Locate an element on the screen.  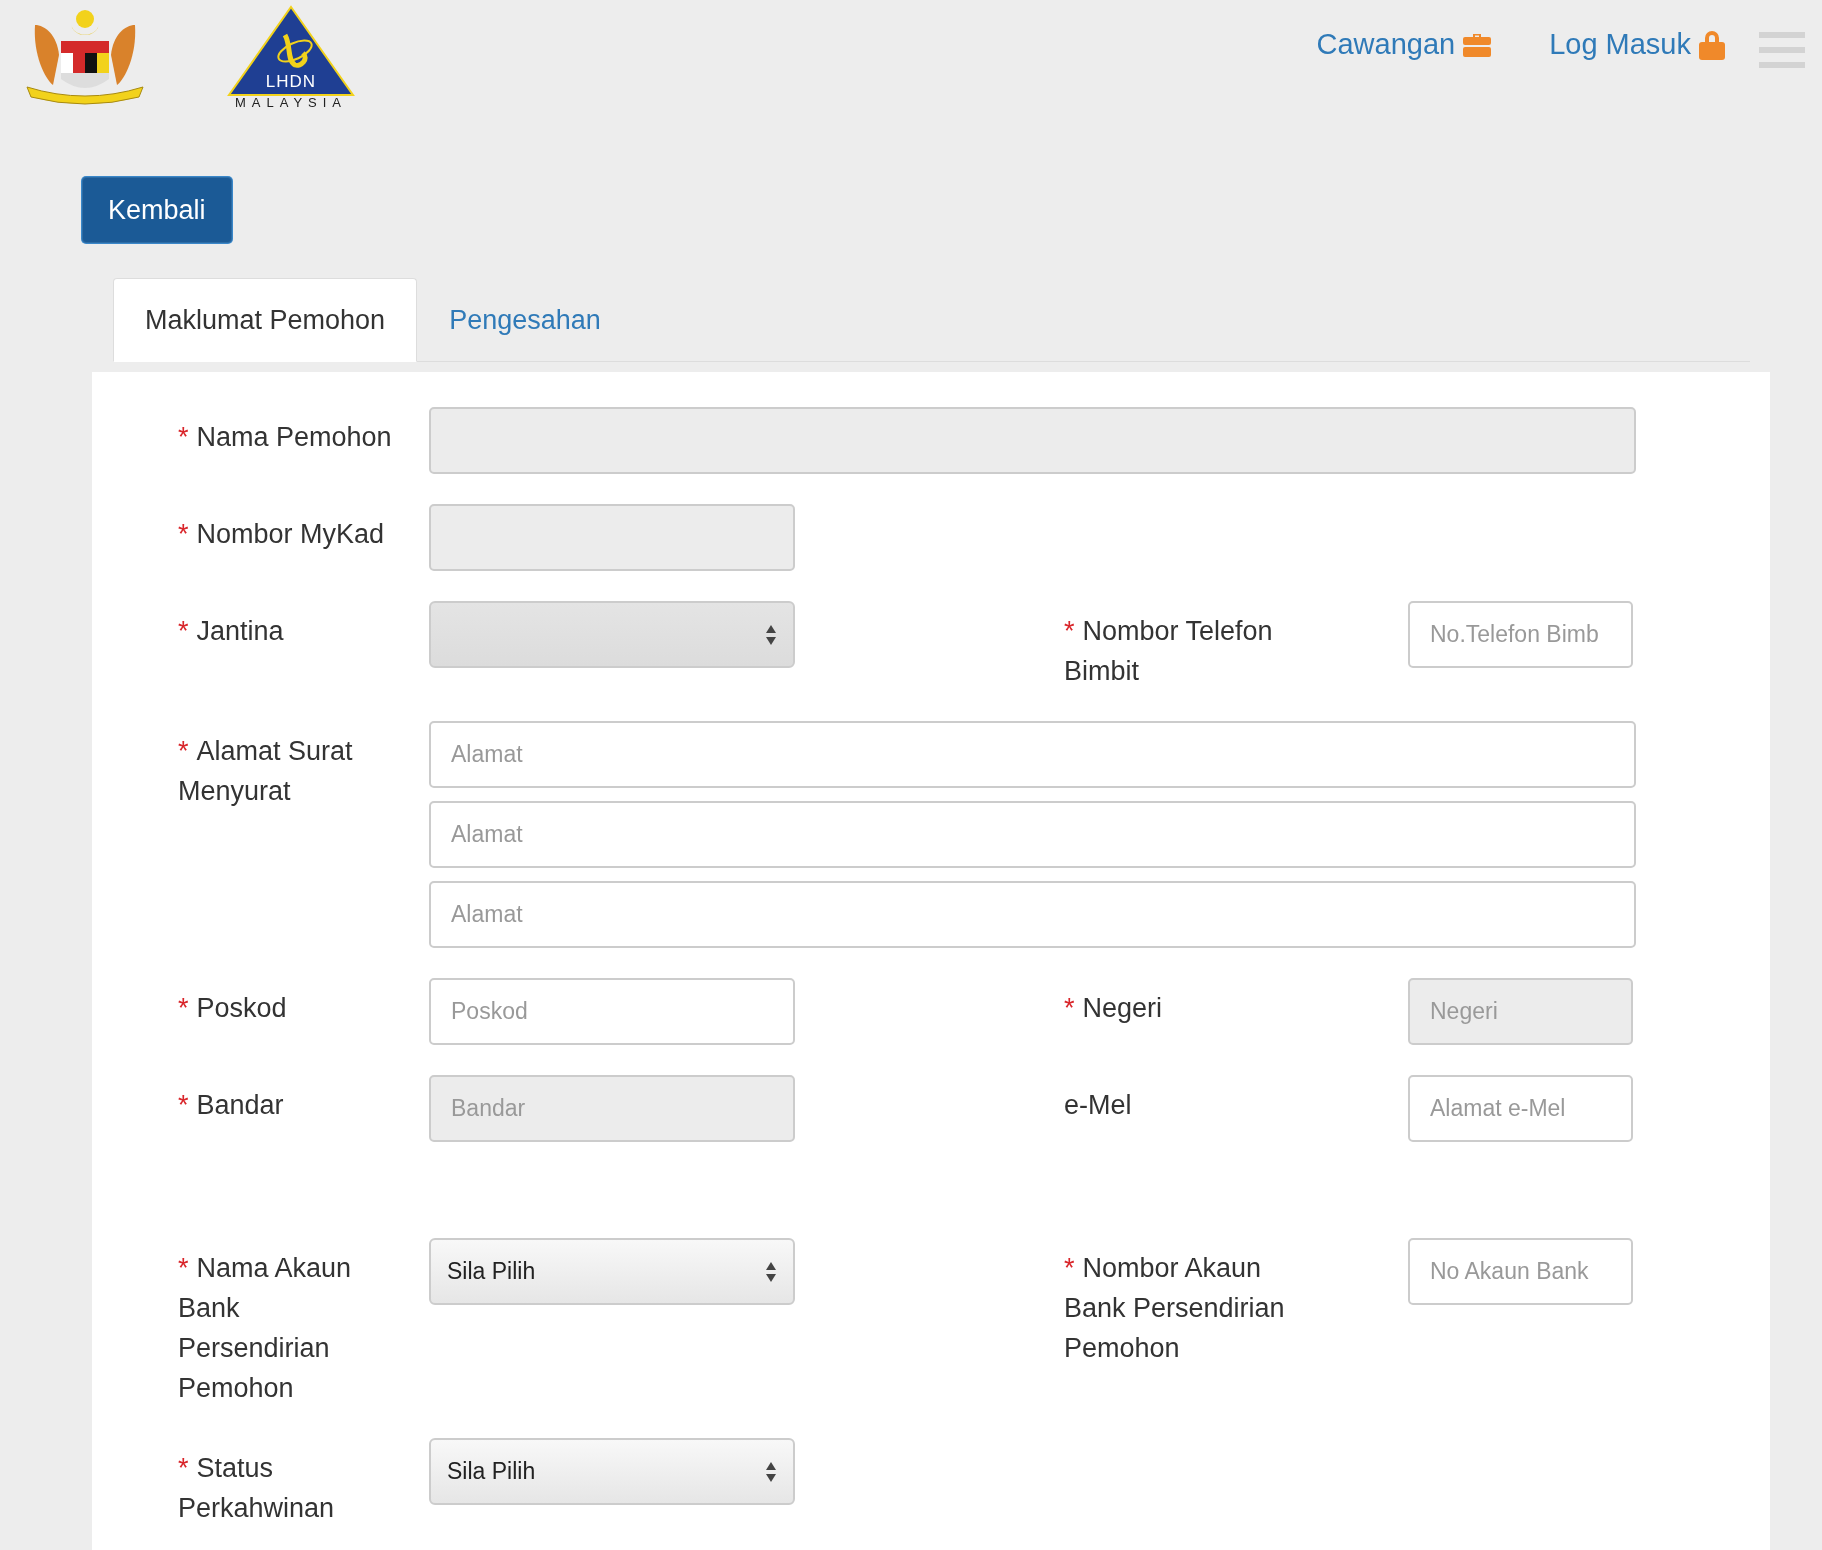
briefcase-icon is located at coordinates (1477, 44).